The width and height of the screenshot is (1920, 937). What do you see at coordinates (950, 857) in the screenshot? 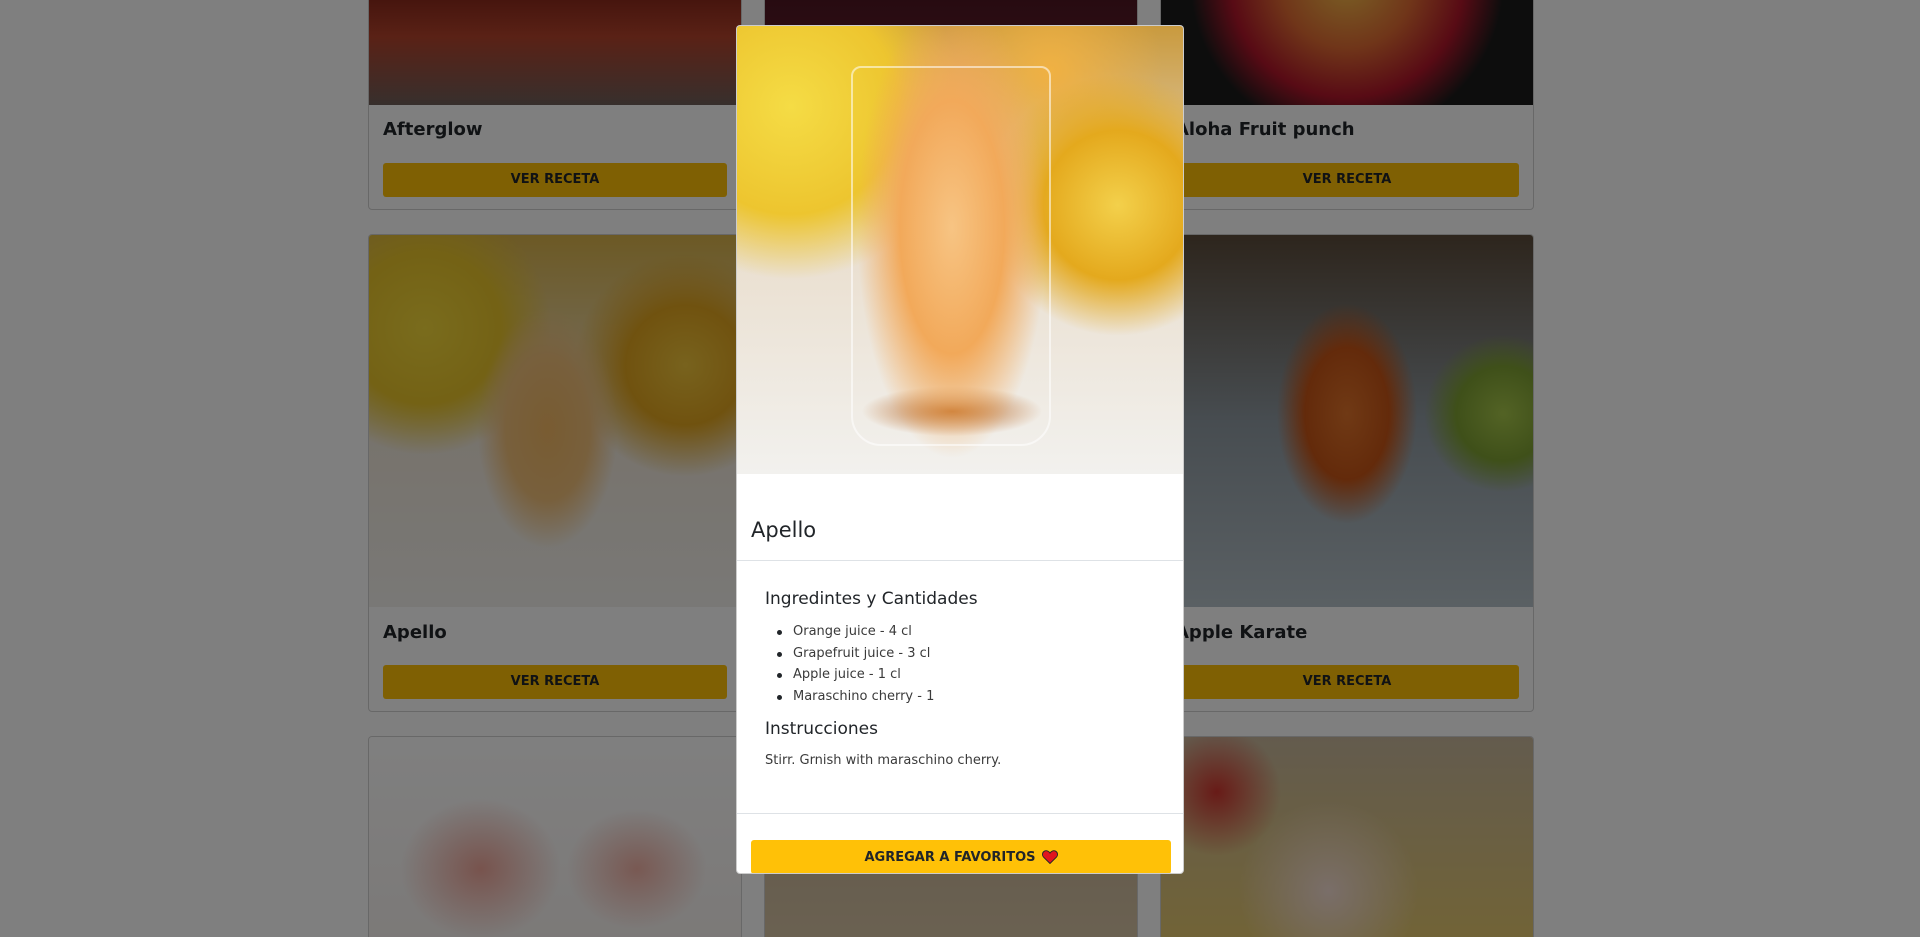
I see `add-to-favorites-label: AGREGAR A FAVORITOS` at bounding box center [950, 857].